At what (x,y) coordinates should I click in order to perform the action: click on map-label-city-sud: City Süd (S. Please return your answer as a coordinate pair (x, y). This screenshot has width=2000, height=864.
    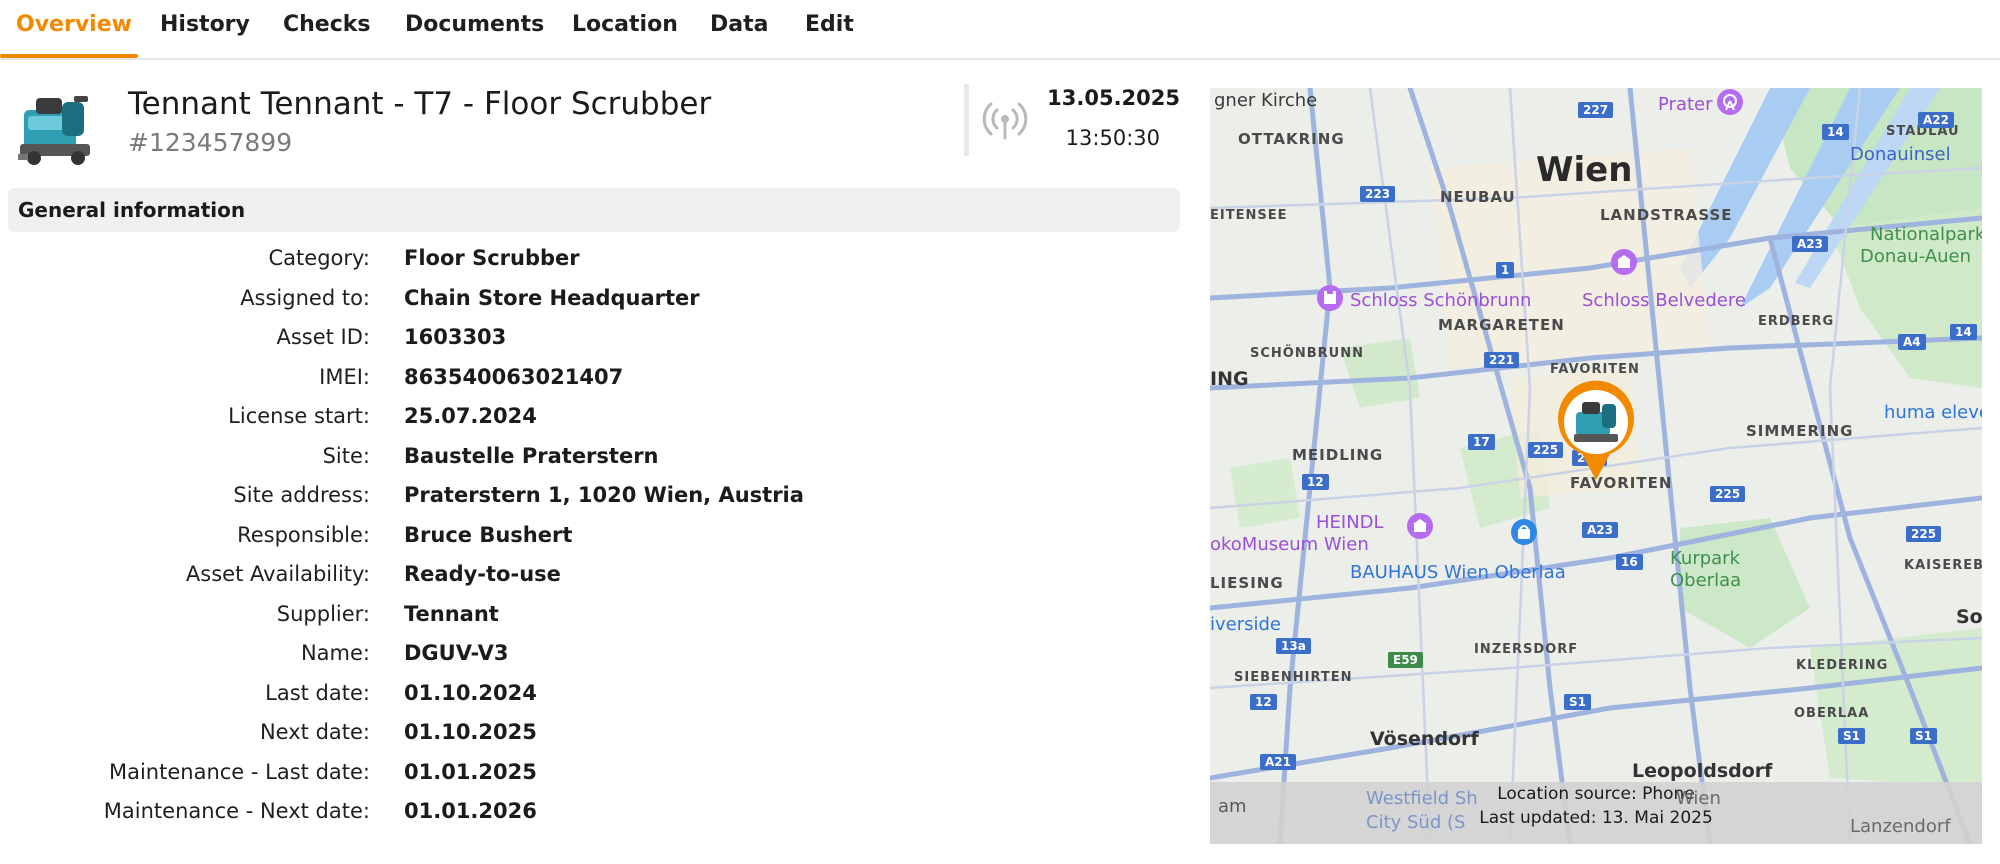
    Looking at the image, I should click on (1416, 822).